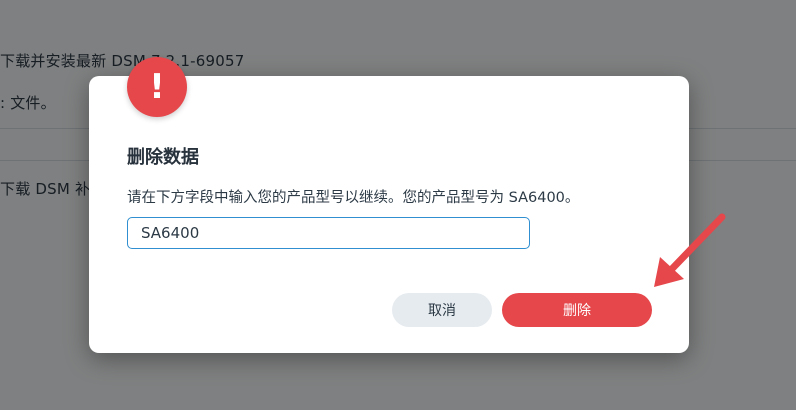 This screenshot has height=410, width=796. Describe the element at coordinates (328, 233) in the screenshot. I see `model-number-input` at that location.